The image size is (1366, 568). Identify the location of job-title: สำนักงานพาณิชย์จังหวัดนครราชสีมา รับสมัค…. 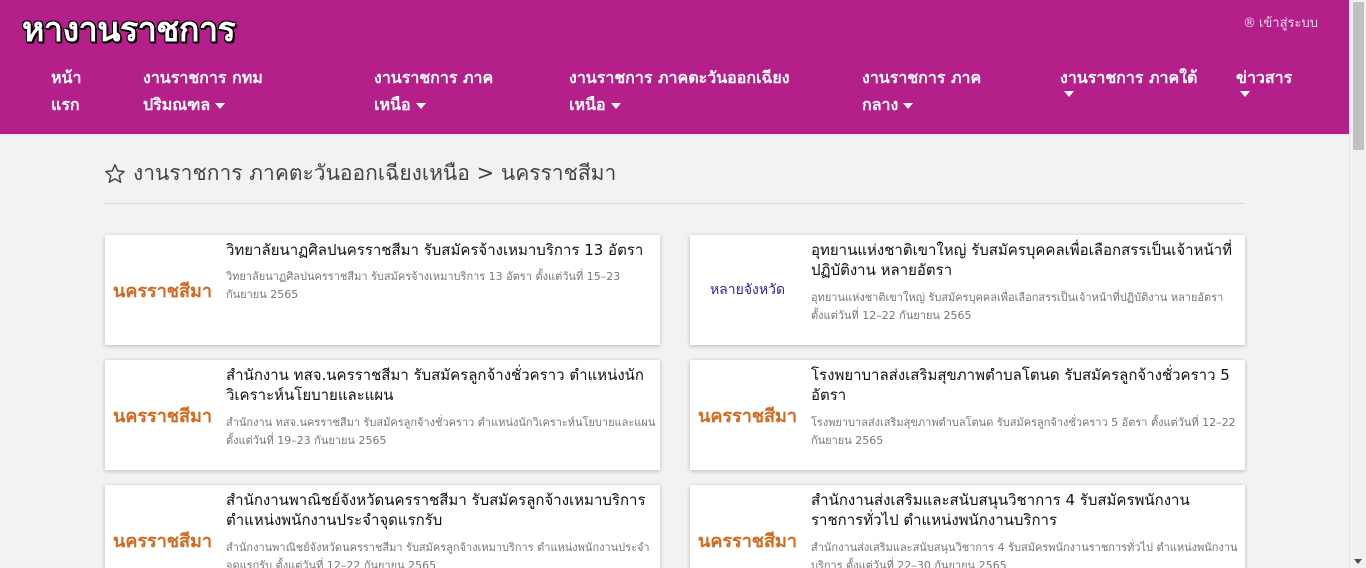
(441, 510).